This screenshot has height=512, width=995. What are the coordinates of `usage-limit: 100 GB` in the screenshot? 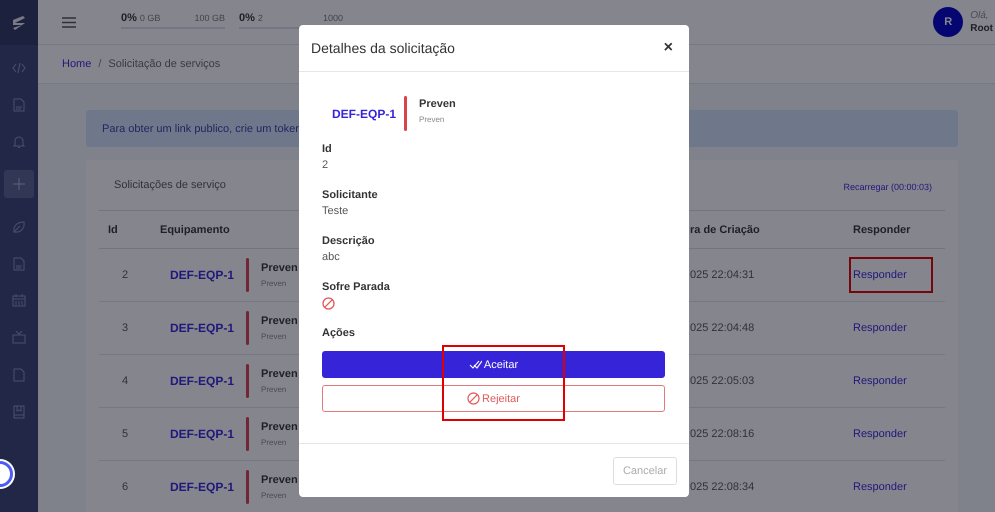 It's located at (209, 17).